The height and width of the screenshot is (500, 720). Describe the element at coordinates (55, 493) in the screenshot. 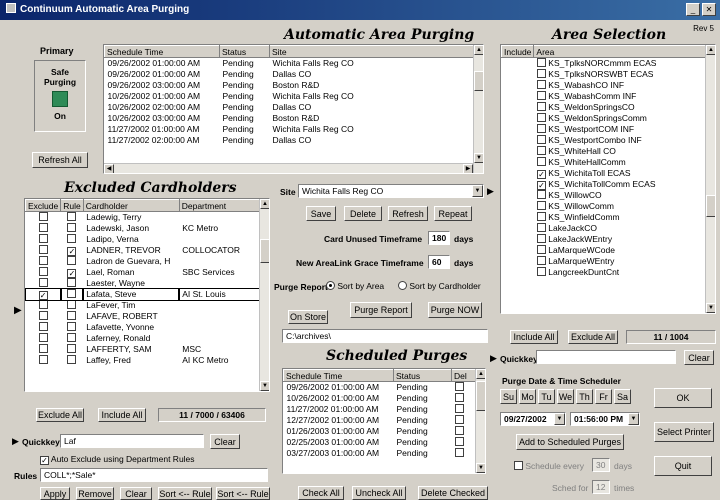

I see `apply-button: Apply` at that location.